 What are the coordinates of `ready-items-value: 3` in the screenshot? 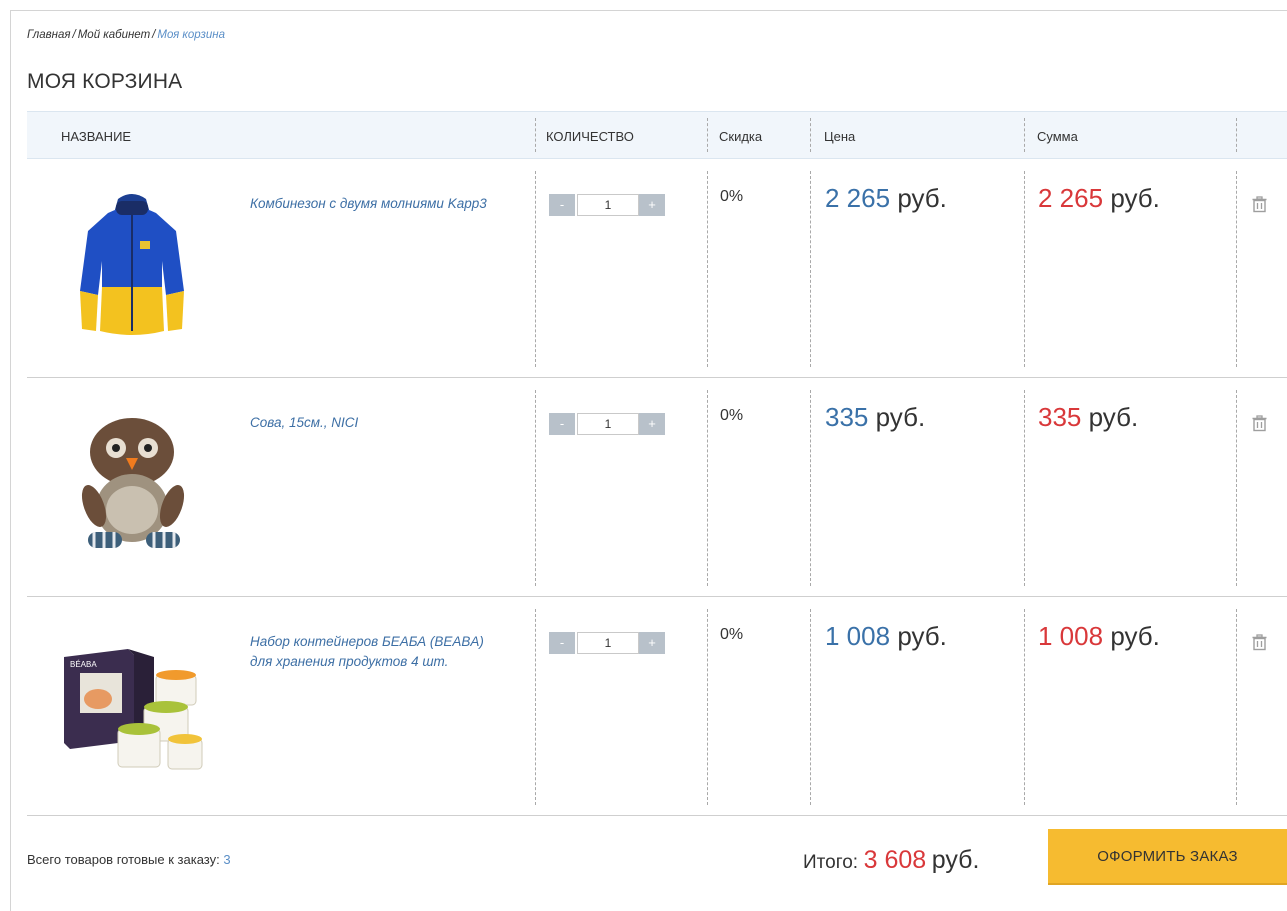 It's located at (227, 859).